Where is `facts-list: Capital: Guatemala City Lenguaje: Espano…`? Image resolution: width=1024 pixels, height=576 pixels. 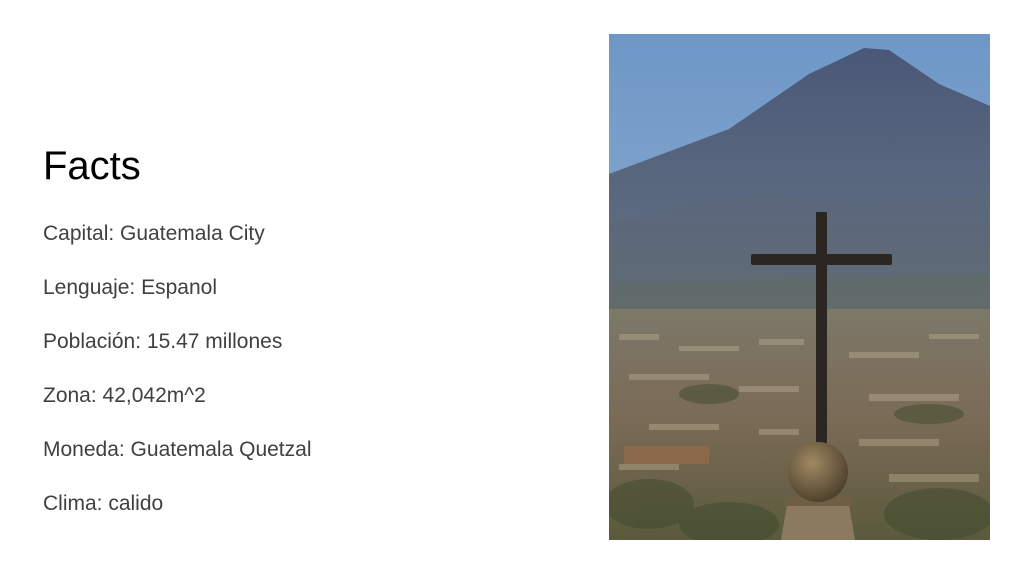 facts-list: Capital: Guatemala City Lenguaje: Espano… is located at coordinates (177, 381).